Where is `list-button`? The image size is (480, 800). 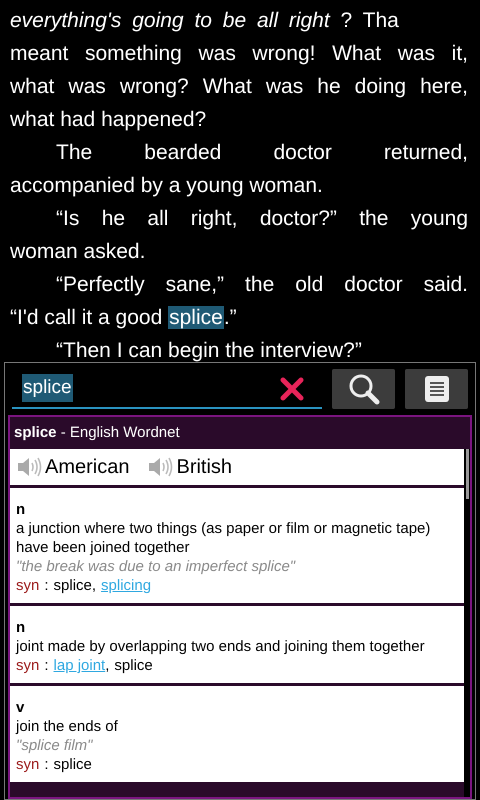
list-button is located at coordinates (436, 389).